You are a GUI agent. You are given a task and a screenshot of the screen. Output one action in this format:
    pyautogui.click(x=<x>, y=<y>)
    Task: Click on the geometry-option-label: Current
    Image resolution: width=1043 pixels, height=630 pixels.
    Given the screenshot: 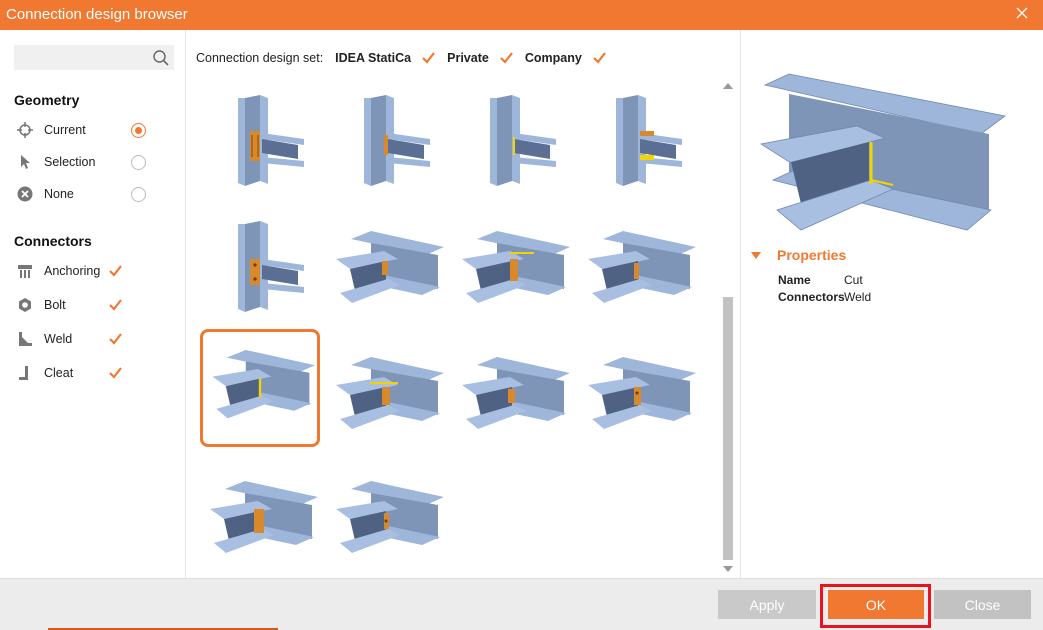 What is the action you would take?
    pyautogui.click(x=65, y=130)
    